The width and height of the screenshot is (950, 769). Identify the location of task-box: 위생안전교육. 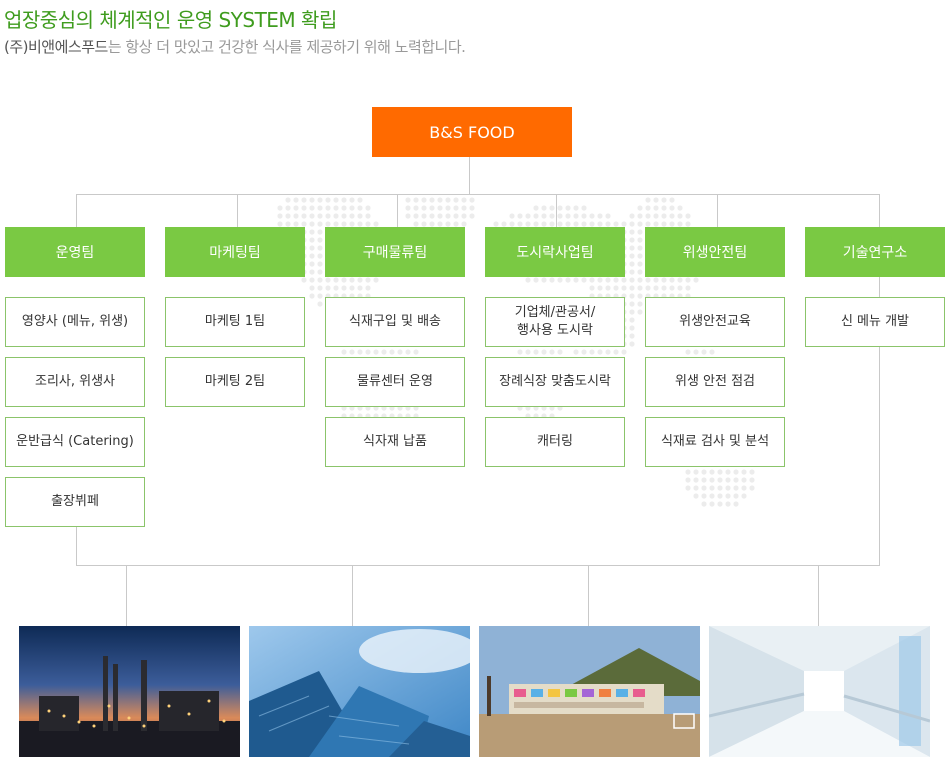
(715, 322).